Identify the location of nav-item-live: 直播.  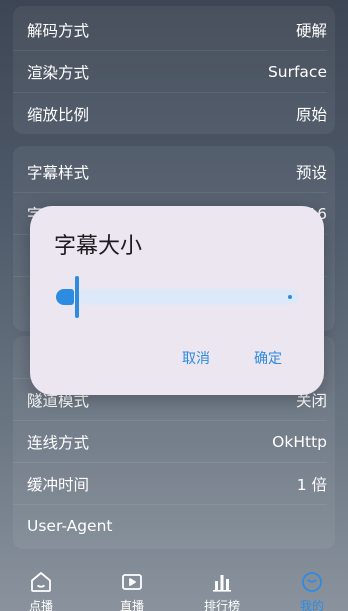
(132, 586).